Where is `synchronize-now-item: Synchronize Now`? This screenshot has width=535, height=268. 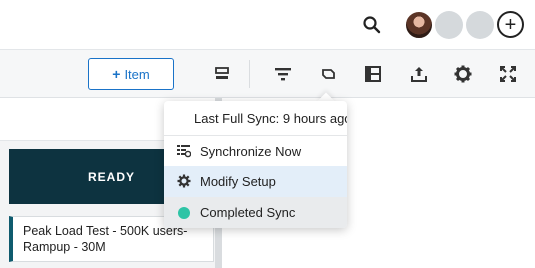 synchronize-now-item: Synchronize Now is located at coordinates (255, 151).